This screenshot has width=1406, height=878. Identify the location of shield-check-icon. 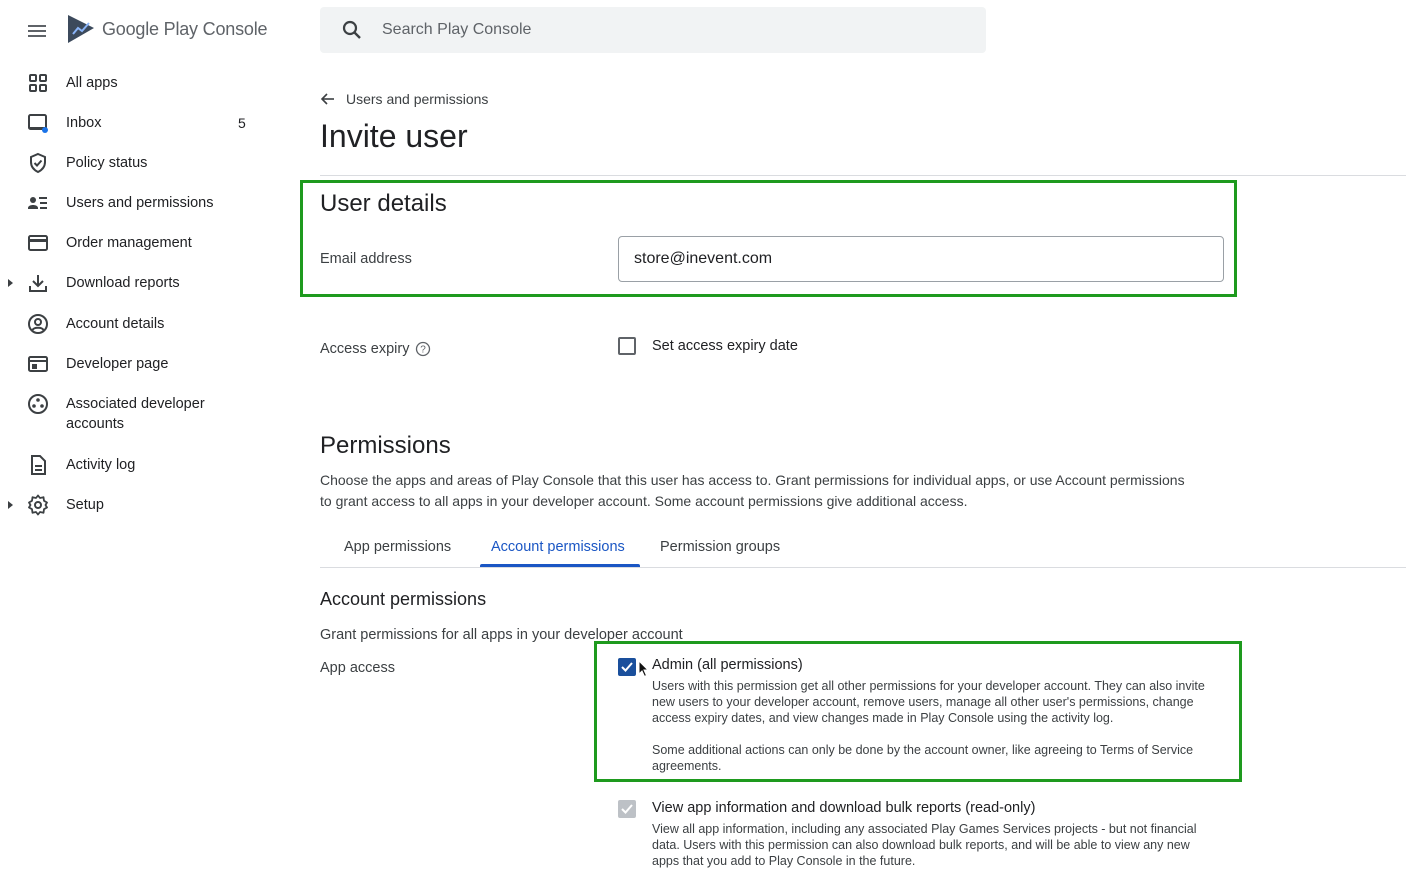
(38, 163).